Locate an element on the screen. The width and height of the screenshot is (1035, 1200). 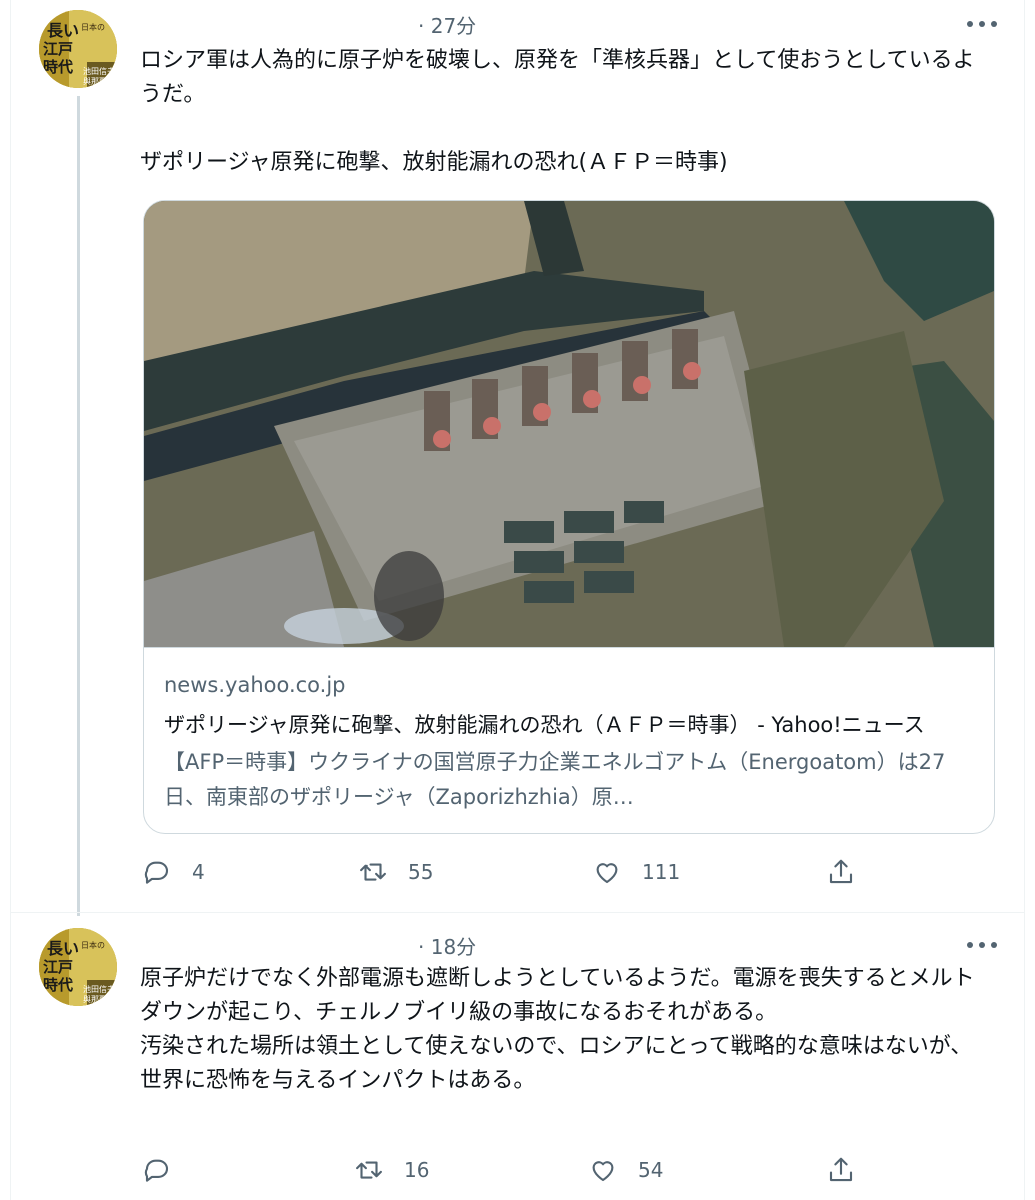
like-count: 111 is located at coordinates (661, 872).